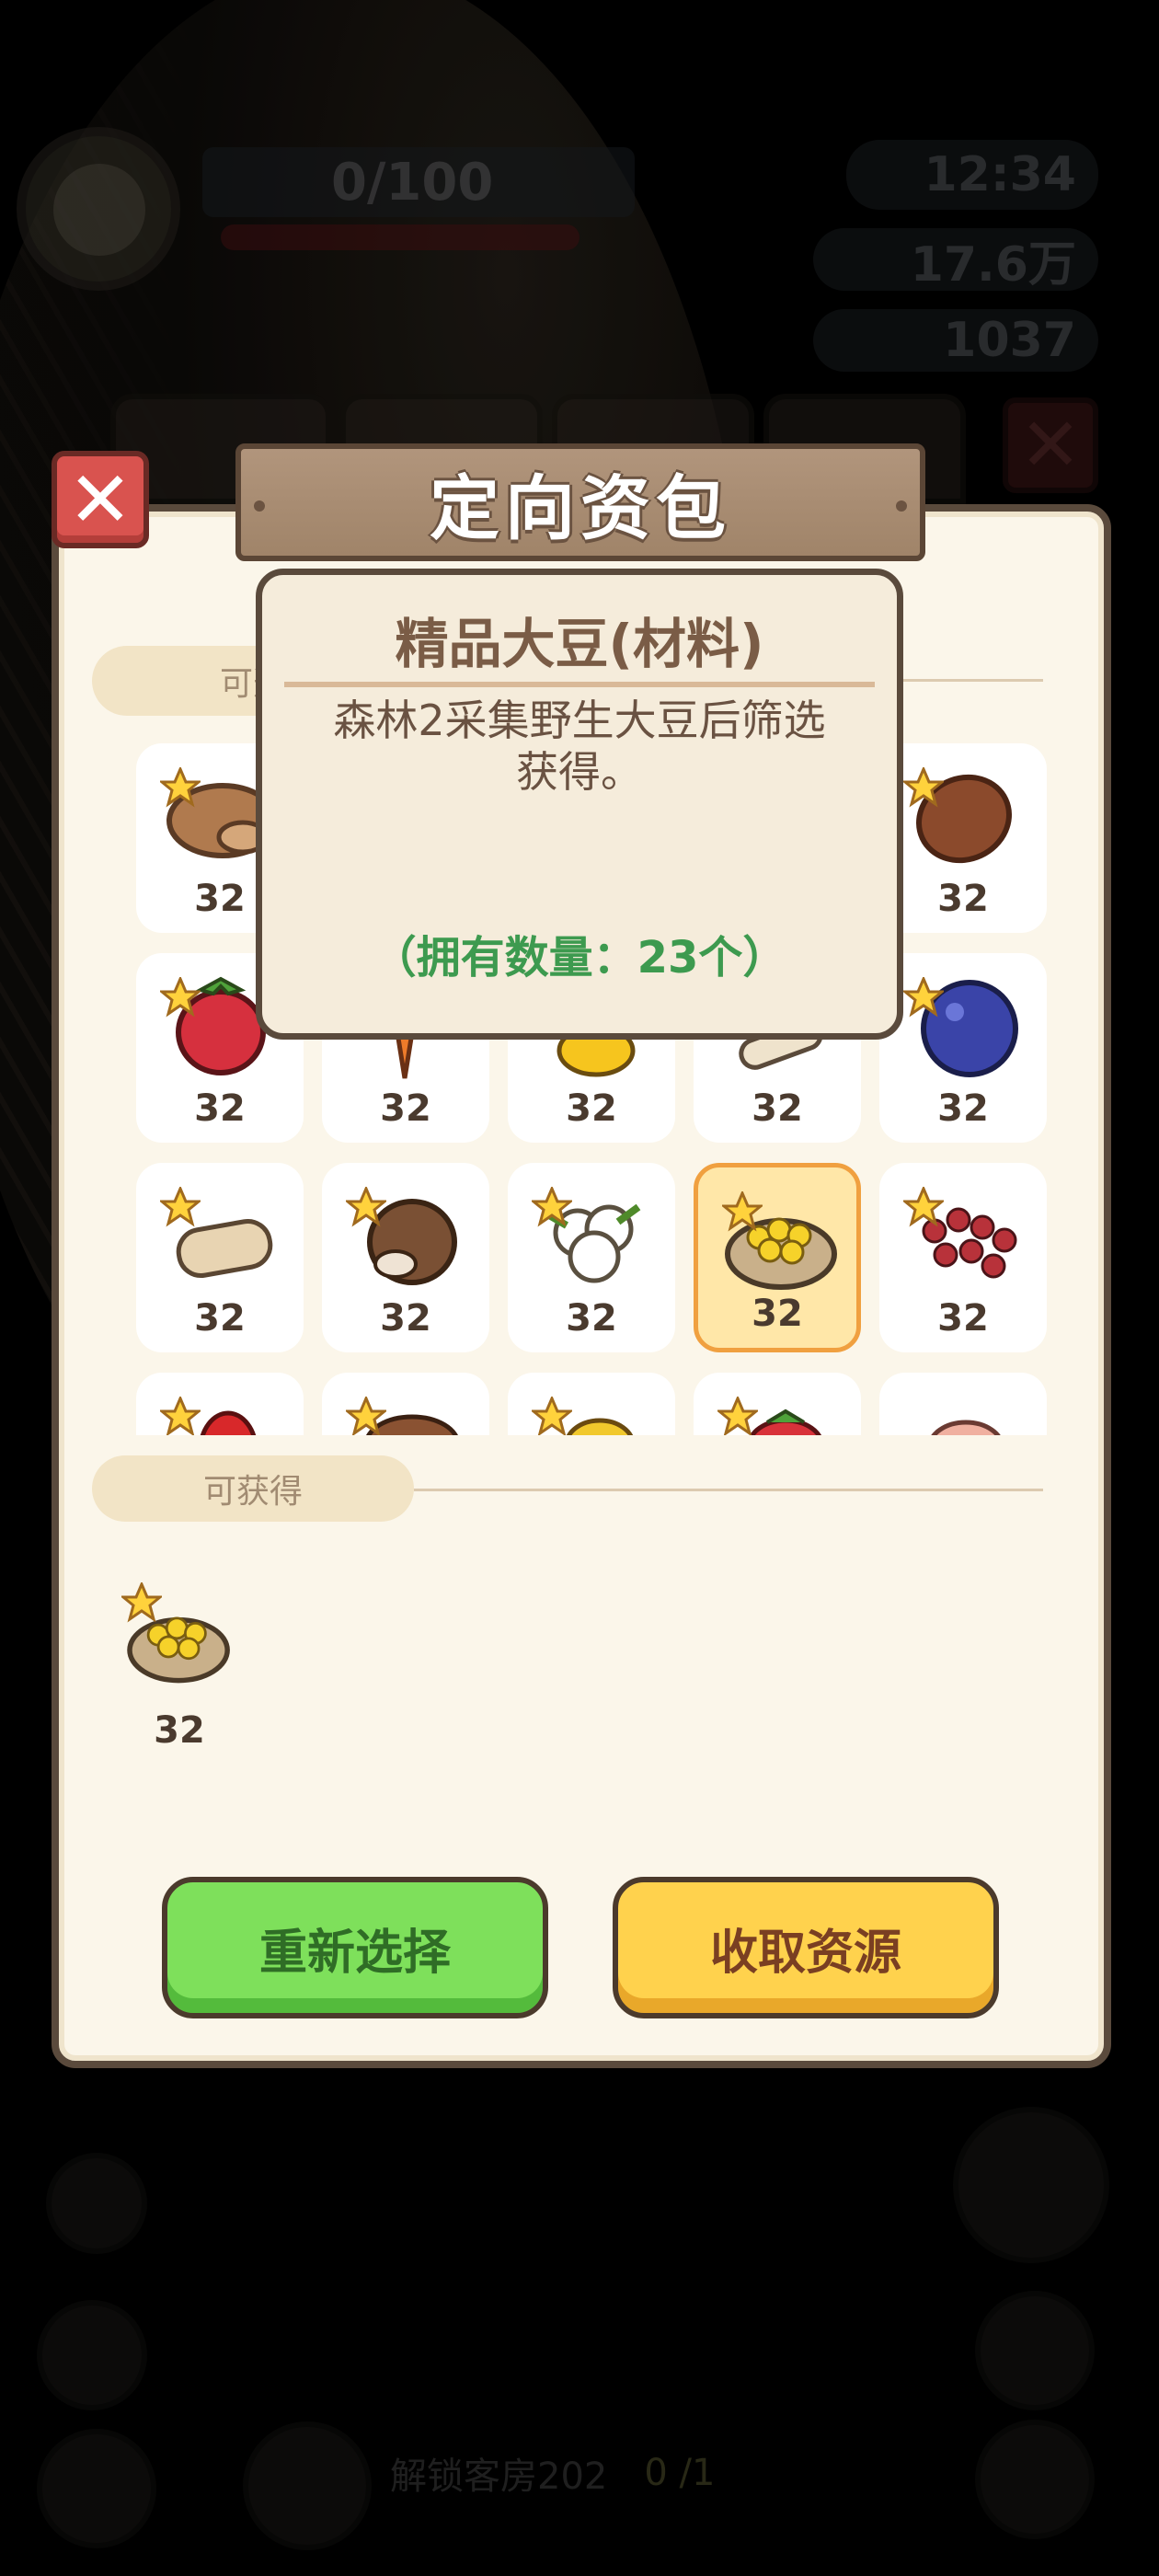 This screenshot has width=1159, height=2576. I want to click on collect-resources-button: 收取资源, so click(806, 1947).